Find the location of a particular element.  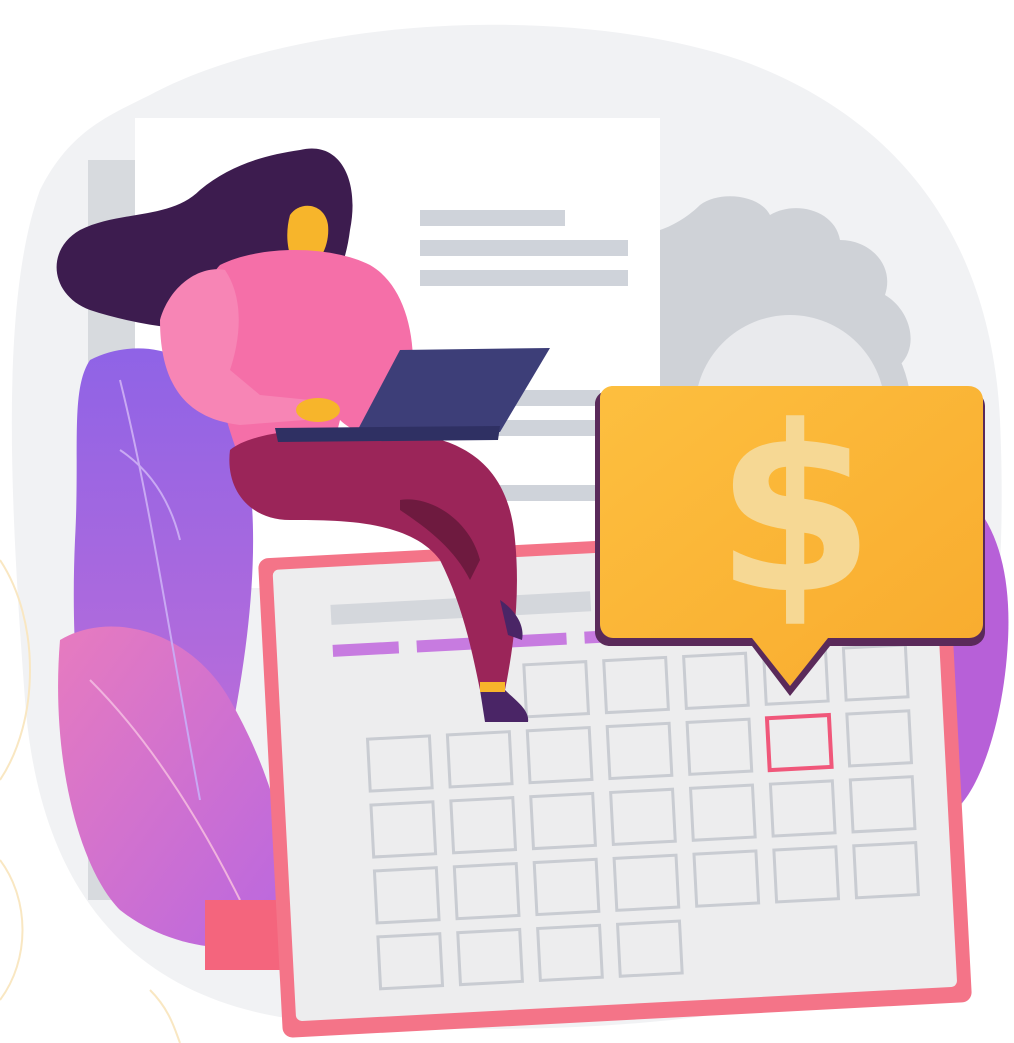

dollar-sign-icon: $ is located at coordinates (795, 511).